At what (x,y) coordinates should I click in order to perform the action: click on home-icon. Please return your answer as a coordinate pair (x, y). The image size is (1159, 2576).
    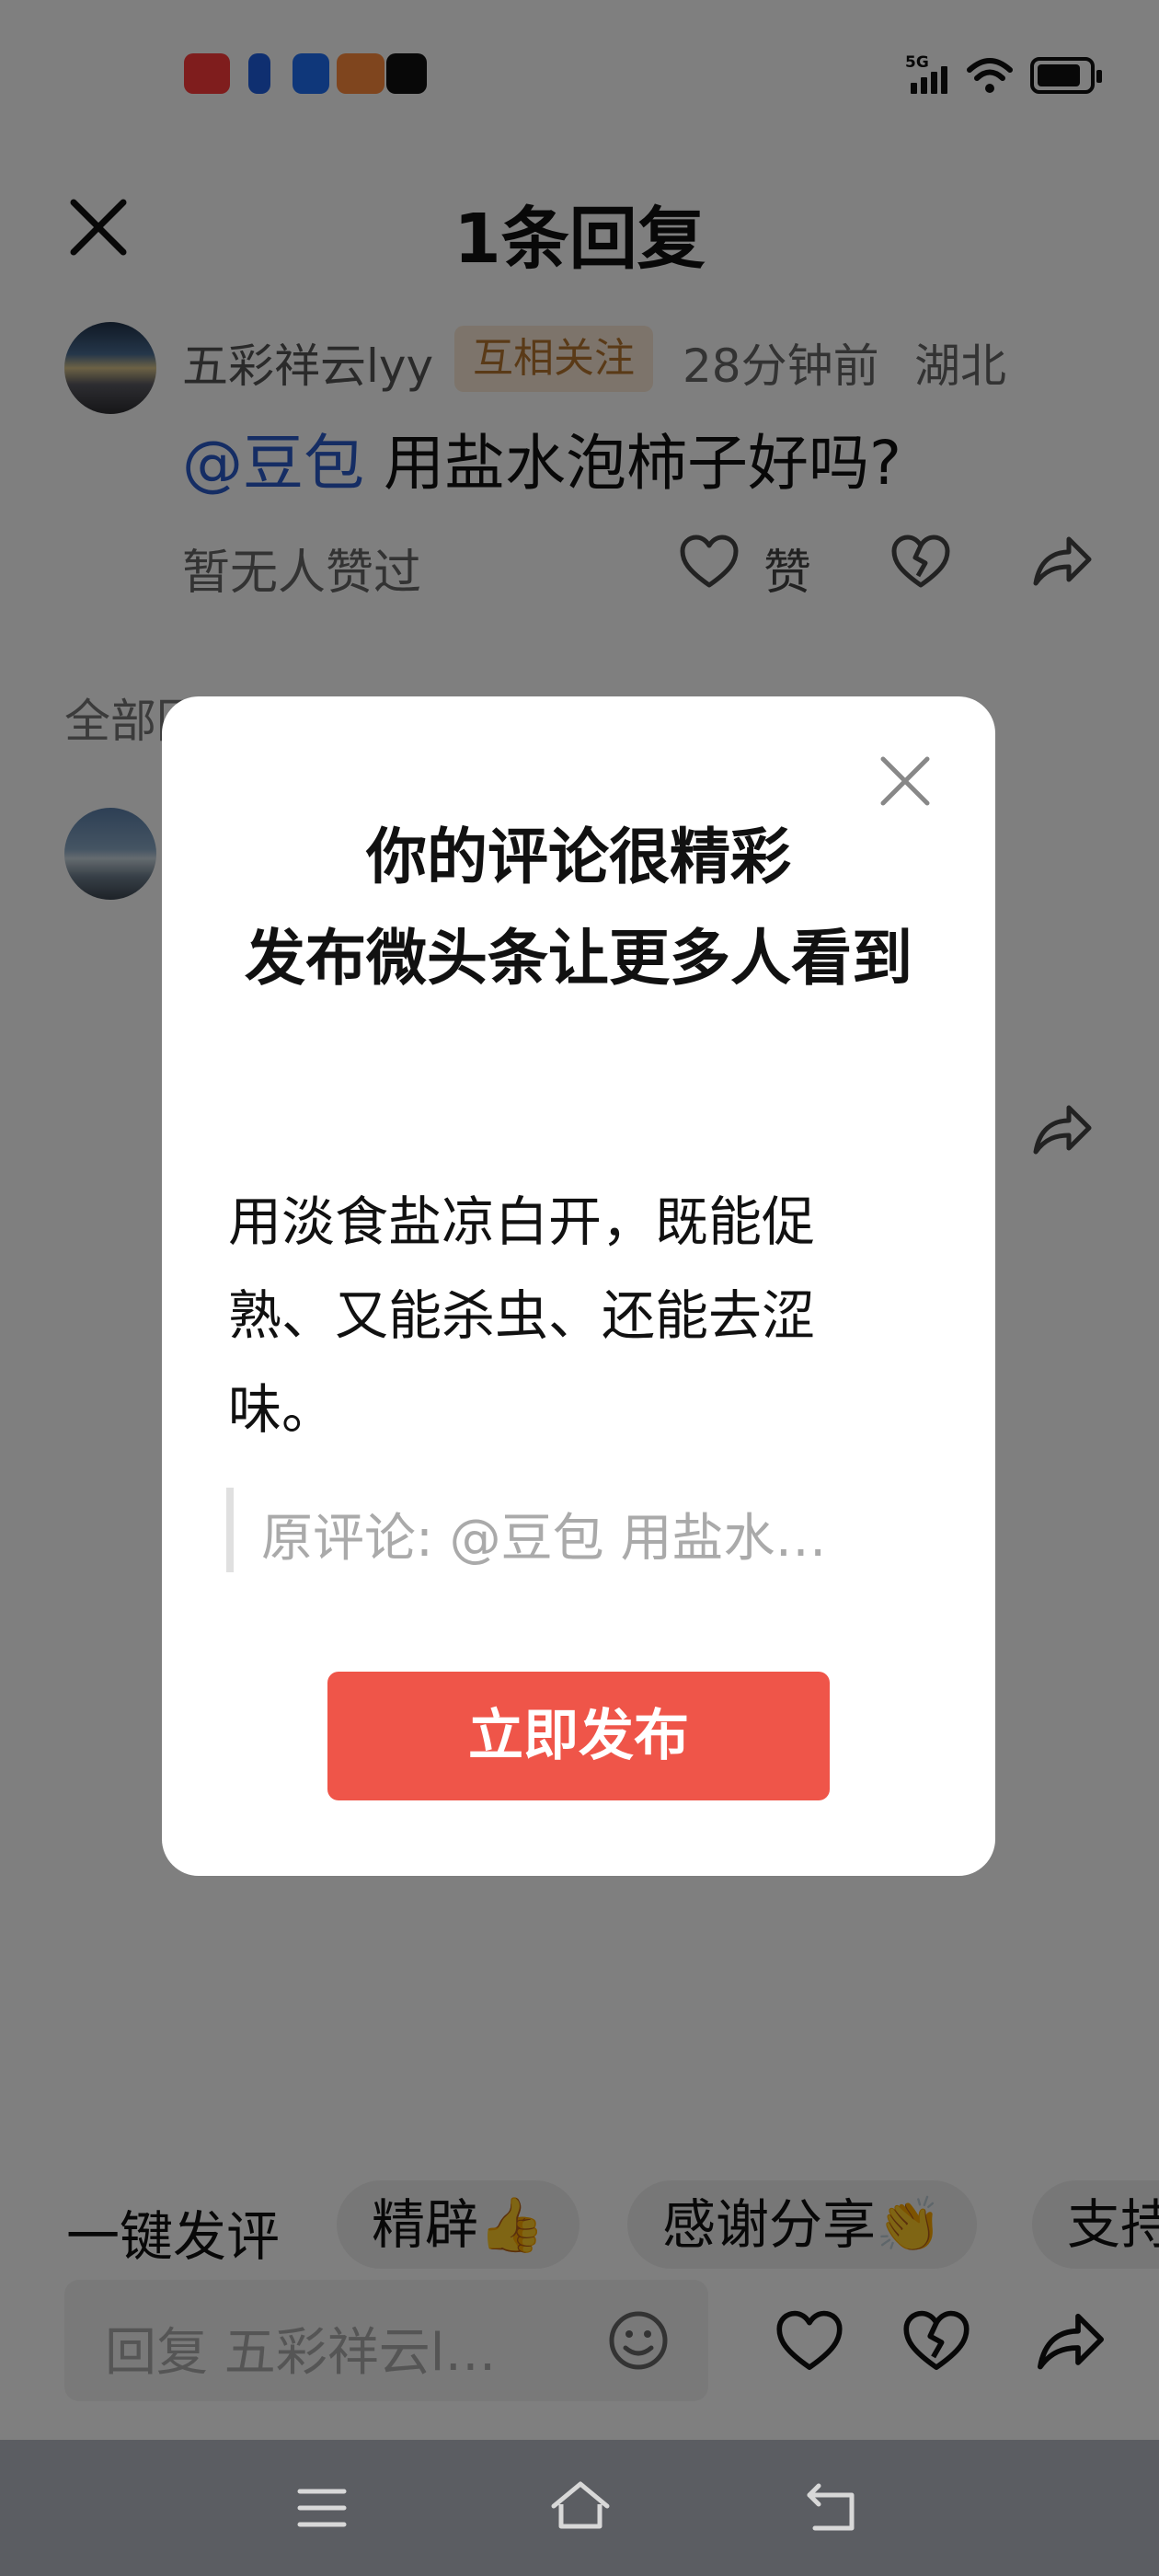
    Looking at the image, I should click on (580, 2507).